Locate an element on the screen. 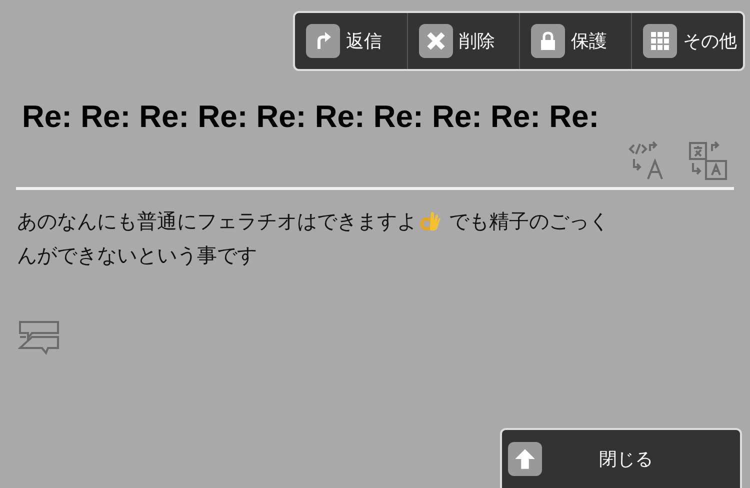 Image resolution: width=750 pixels, height=488 pixels. toolbar-button: 返信 is located at coordinates (351, 41).